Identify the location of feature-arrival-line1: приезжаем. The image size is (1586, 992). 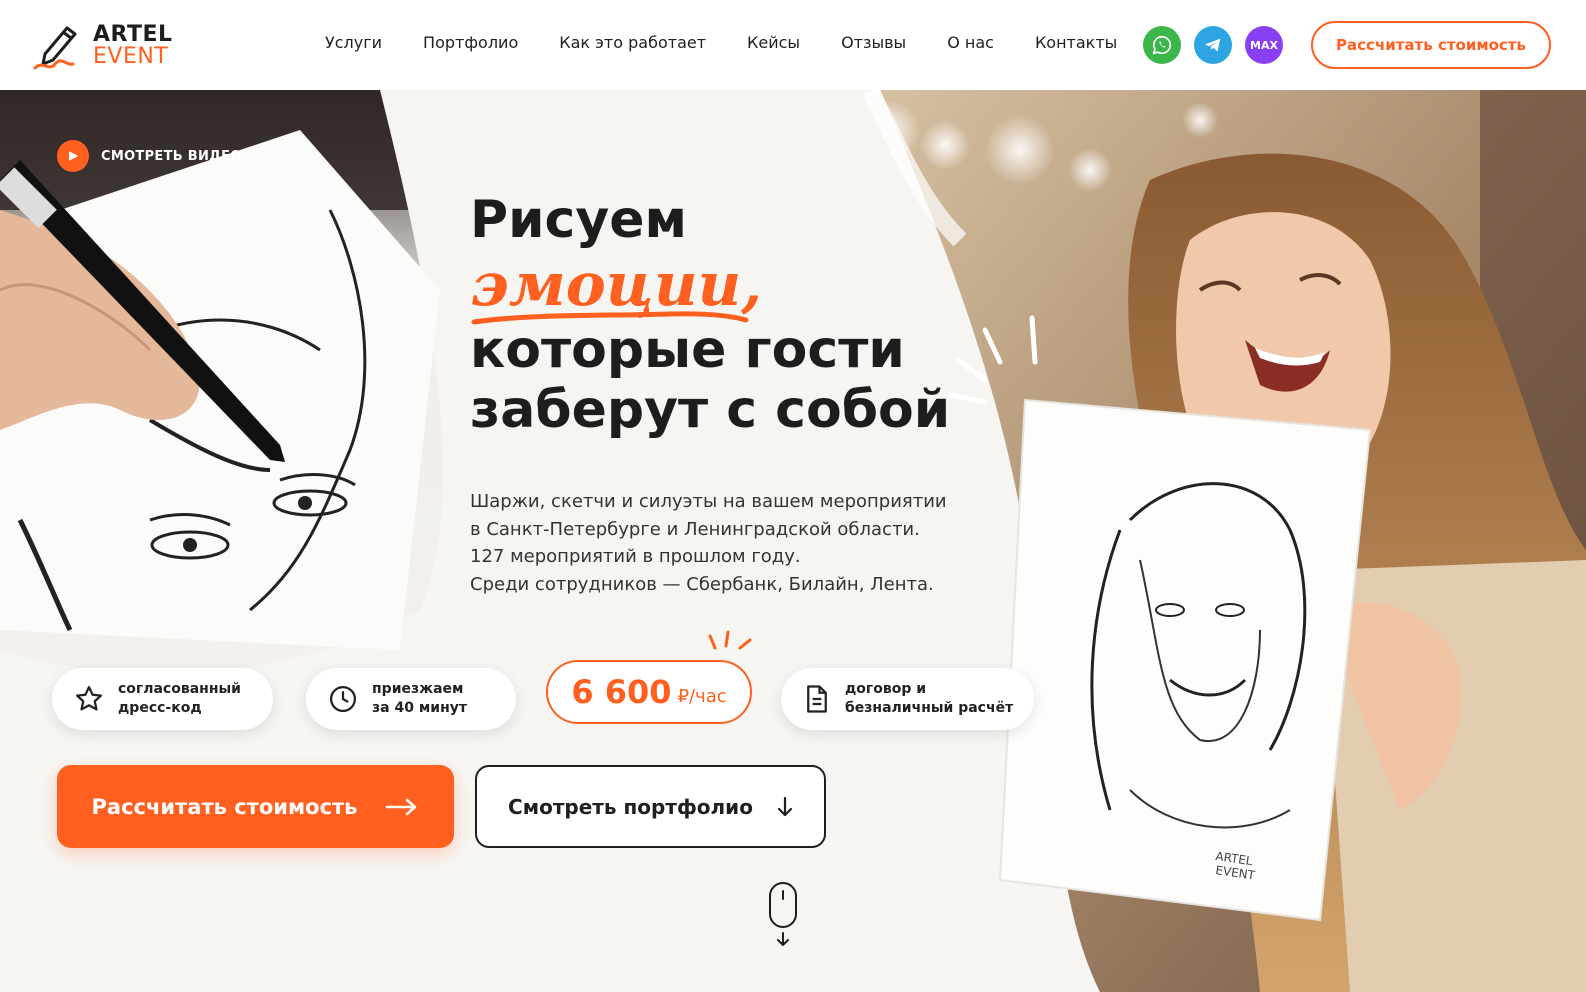
(418, 689).